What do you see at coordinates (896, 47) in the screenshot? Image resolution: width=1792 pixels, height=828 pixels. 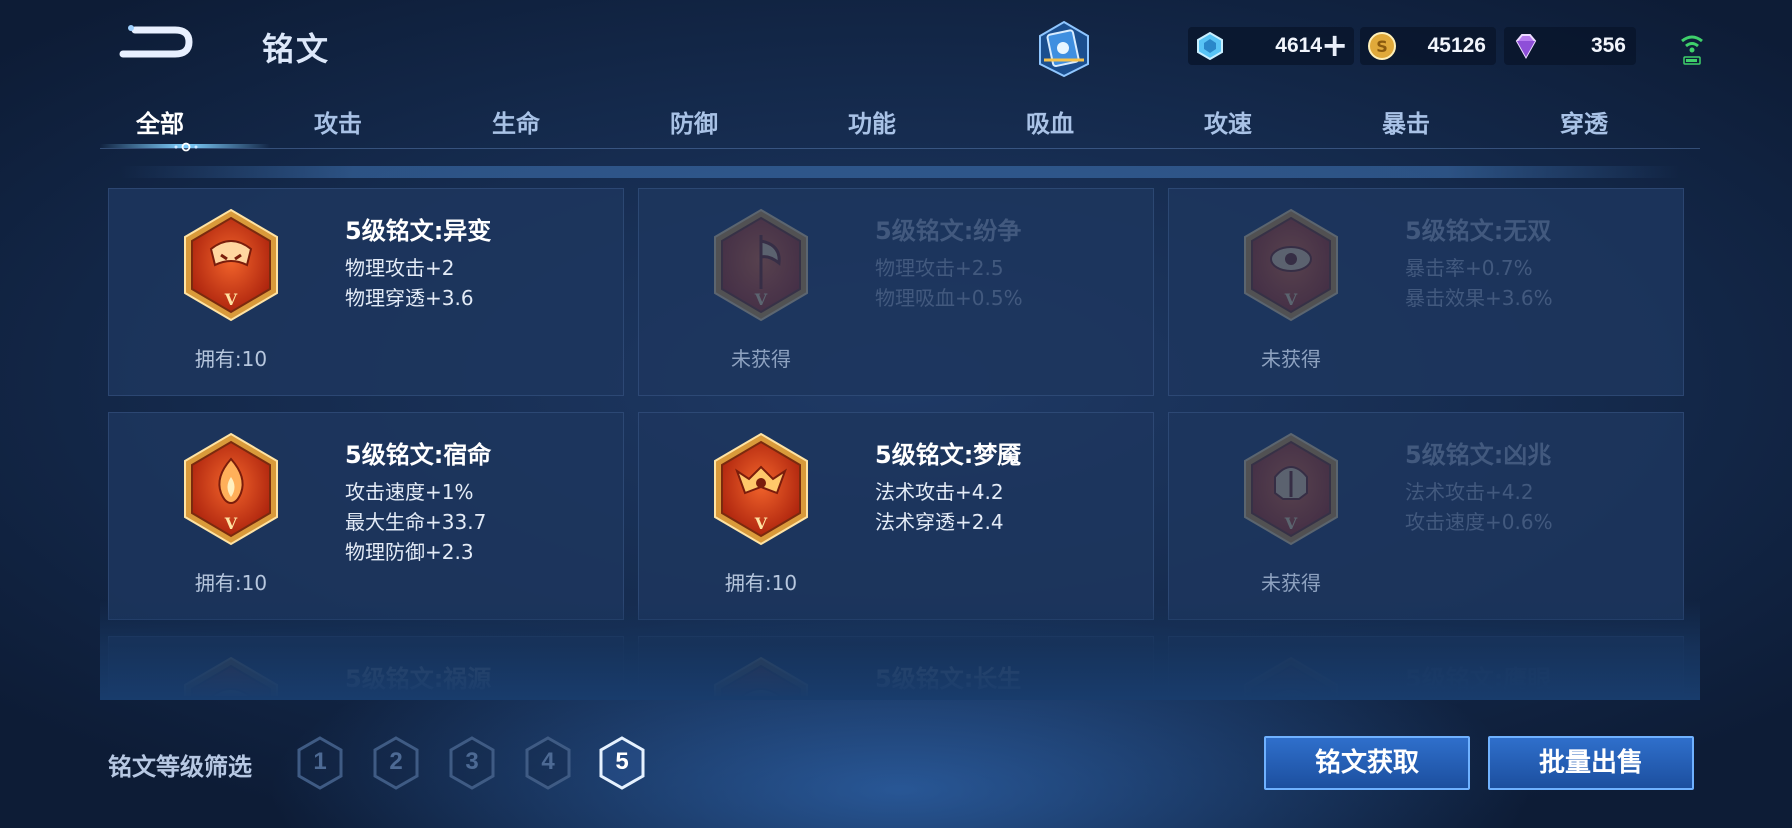 I see `top-bar: 铭文 4614 + S 45126 356` at bounding box center [896, 47].